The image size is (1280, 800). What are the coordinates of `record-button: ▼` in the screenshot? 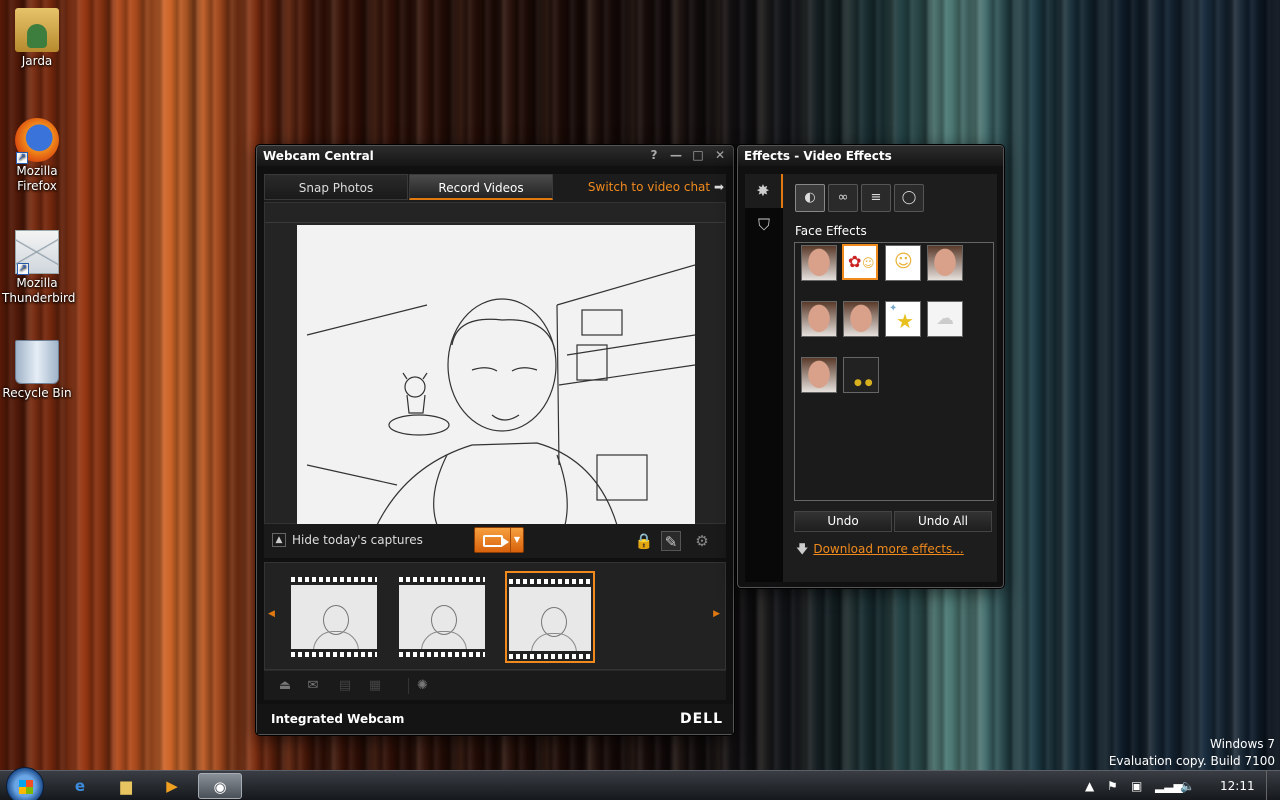 It's located at (499, 540).